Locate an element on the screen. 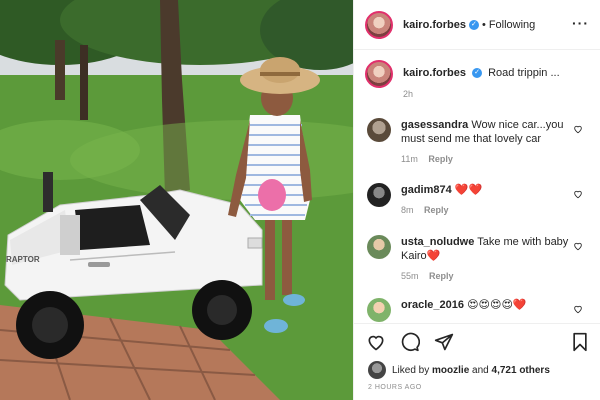 Image resolution: width=600 pixels, height=400 pixels. comment-username: gadim874 is located at coordinates (426, 190).